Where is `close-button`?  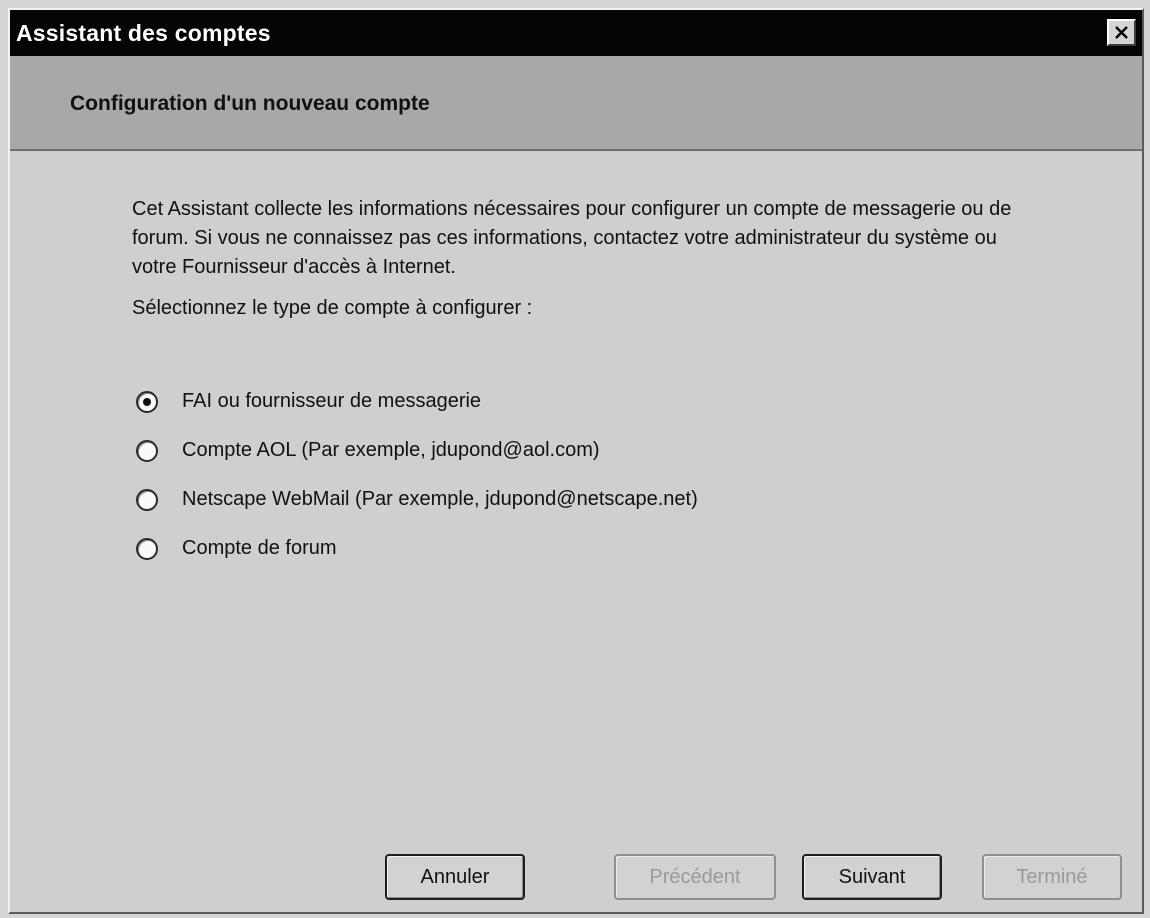
close-button is located at coordinates (1121, 32).